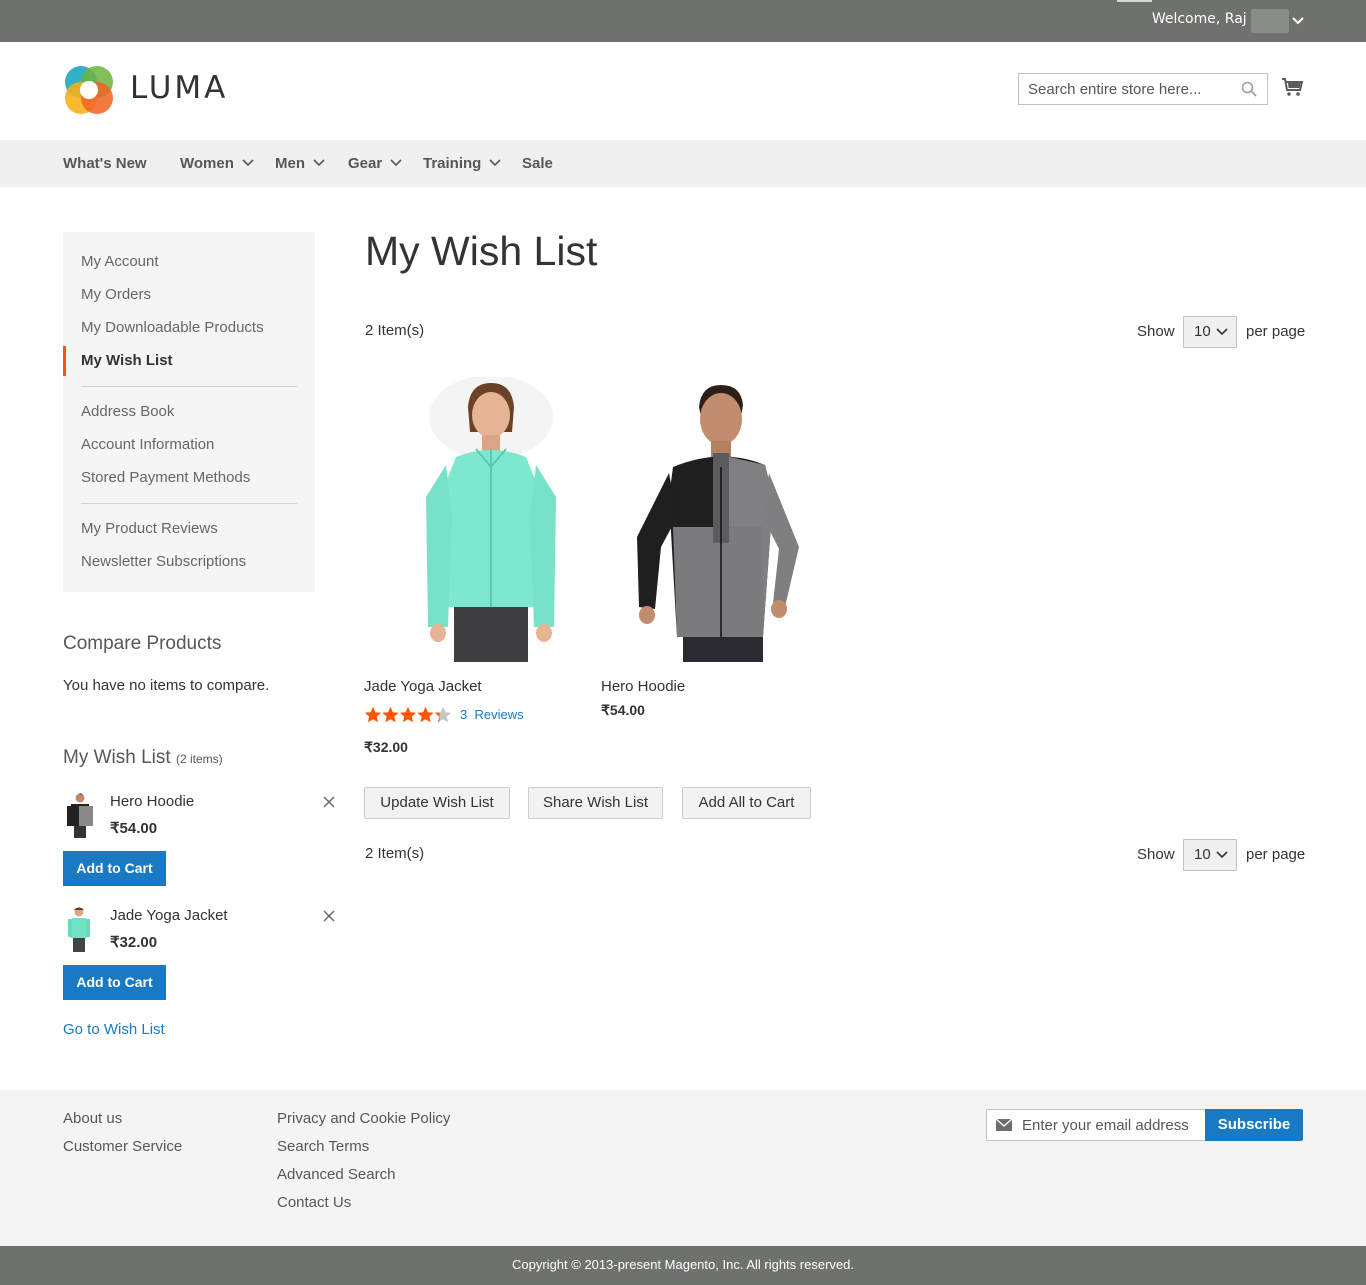  I want to click on account-nav-my-wish-list: My Wish List, so click(127, 360).